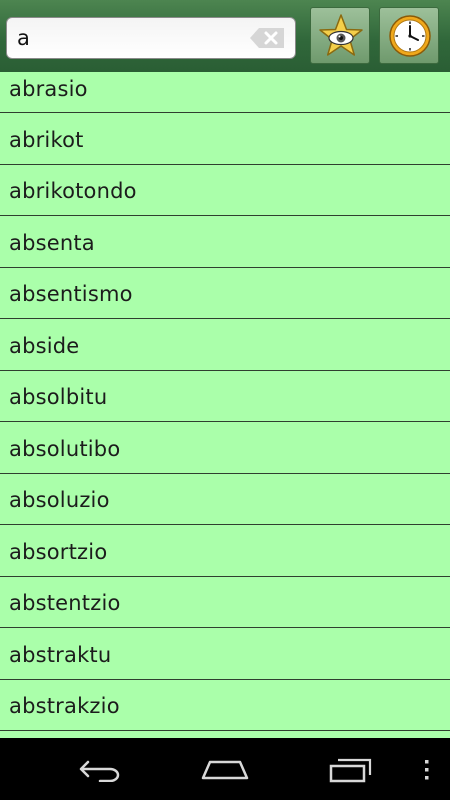  I want to click on history-button, so click(409, 35).